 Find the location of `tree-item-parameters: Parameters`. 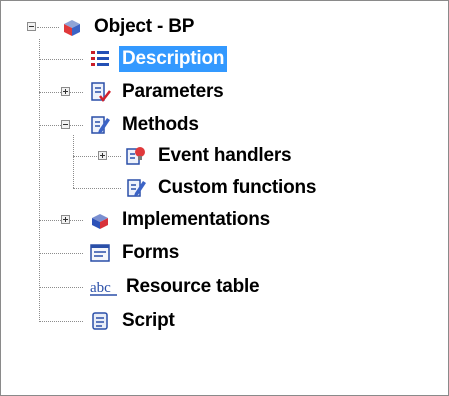

tree-item-parameters: Parameters is located at coordinates (158, 92).